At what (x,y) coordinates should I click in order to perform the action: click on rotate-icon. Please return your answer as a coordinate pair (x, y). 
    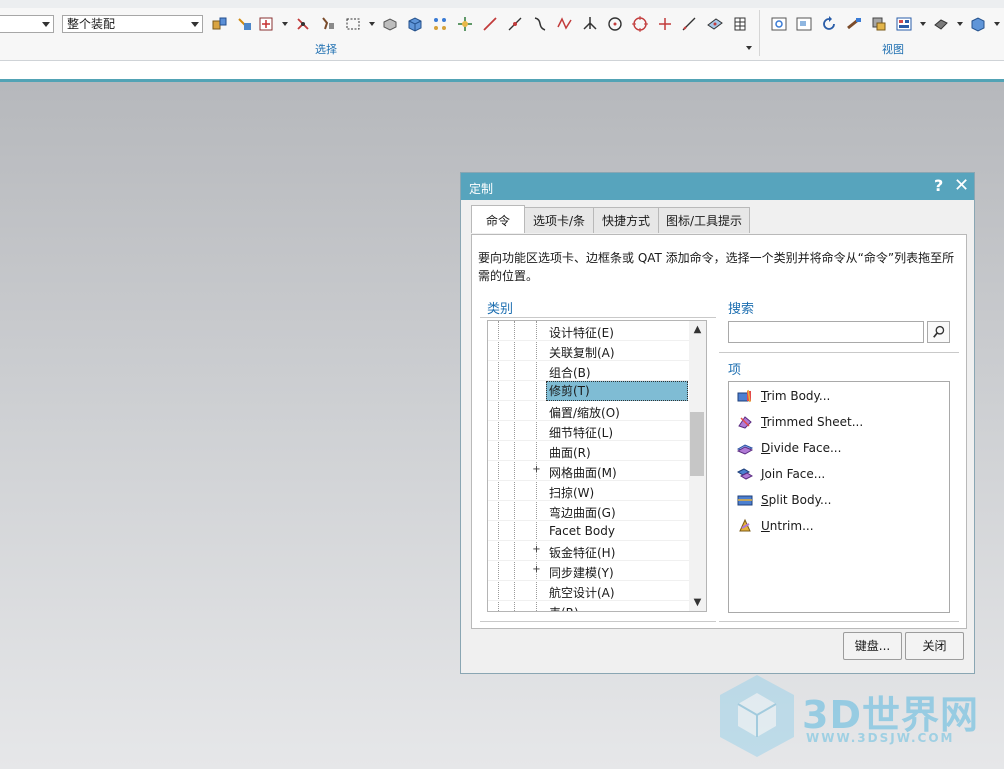
    Looking at the image, I should click on (829, 24).